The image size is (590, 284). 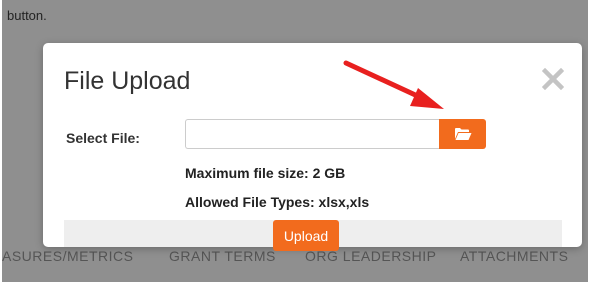 I want to click on tab-grant-terms: GRANT TERMS, so click(x=222, y=256).